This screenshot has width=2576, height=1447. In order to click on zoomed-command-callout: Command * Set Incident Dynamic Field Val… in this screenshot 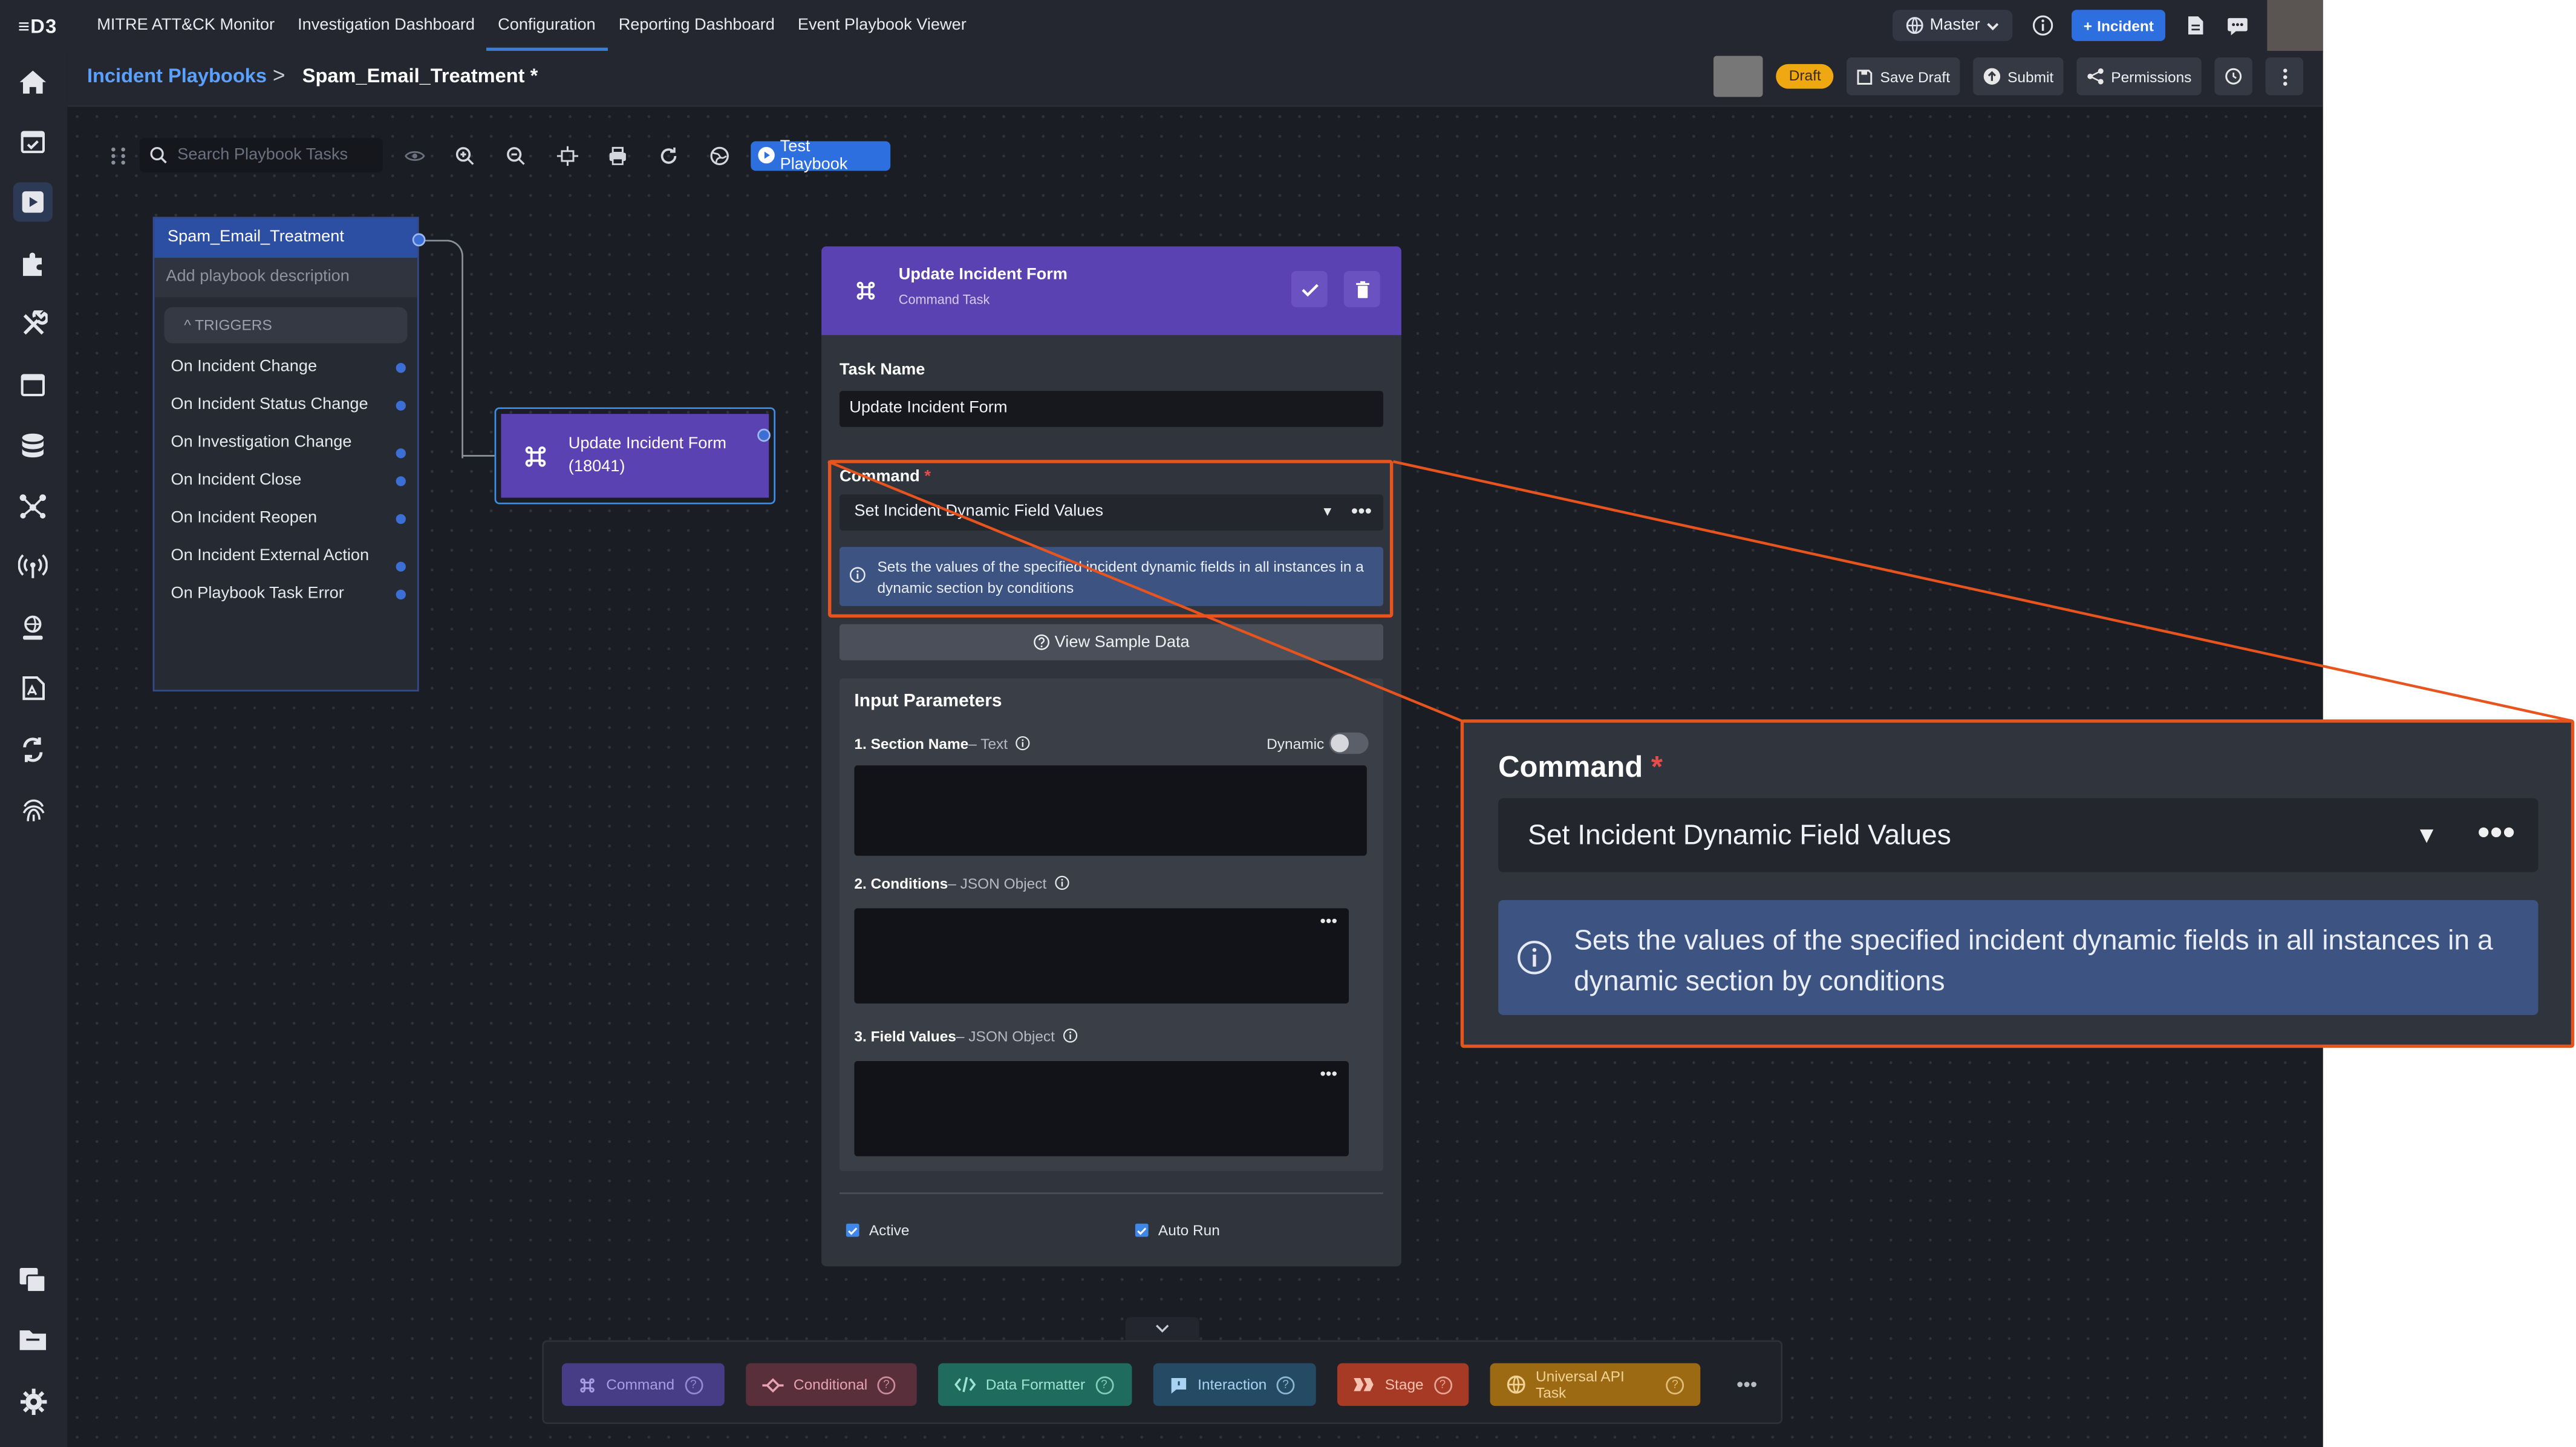, I will do `click(2017, 884)`.